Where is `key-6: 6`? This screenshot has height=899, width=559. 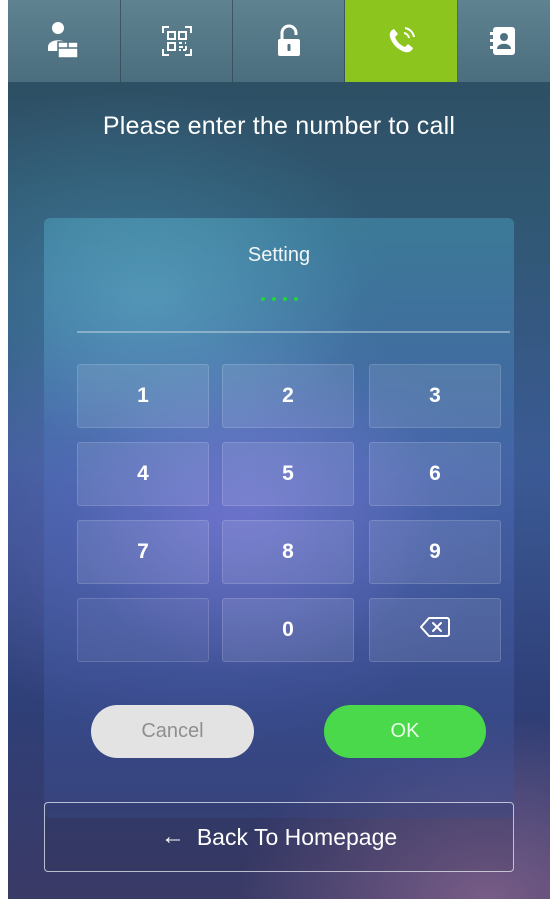
key-6: 6 is located at coordinates (435, 474).